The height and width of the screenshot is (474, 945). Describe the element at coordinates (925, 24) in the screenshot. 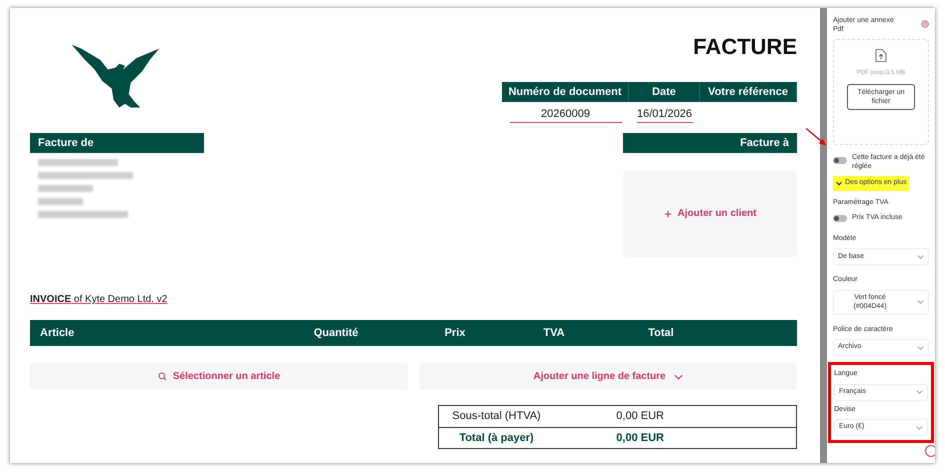

I see `ring-icon` at that location.